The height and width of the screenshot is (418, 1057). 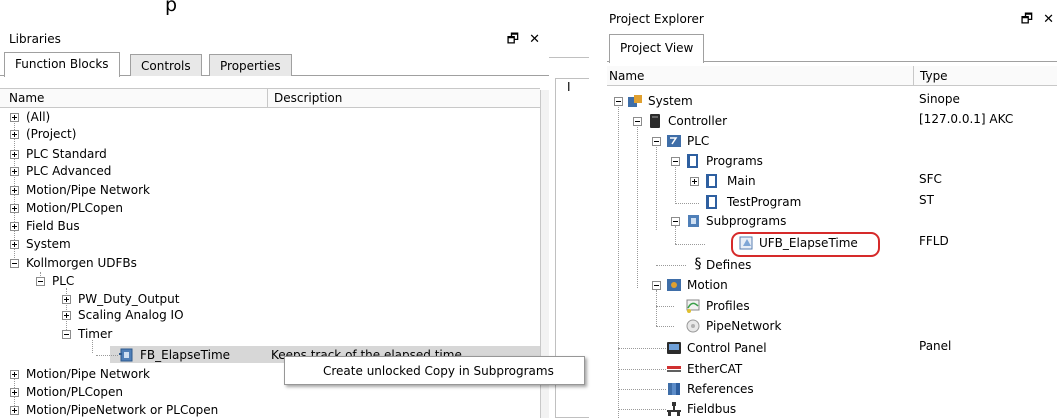 I want to click on ethercat-icon, so click(x=674, y=369).